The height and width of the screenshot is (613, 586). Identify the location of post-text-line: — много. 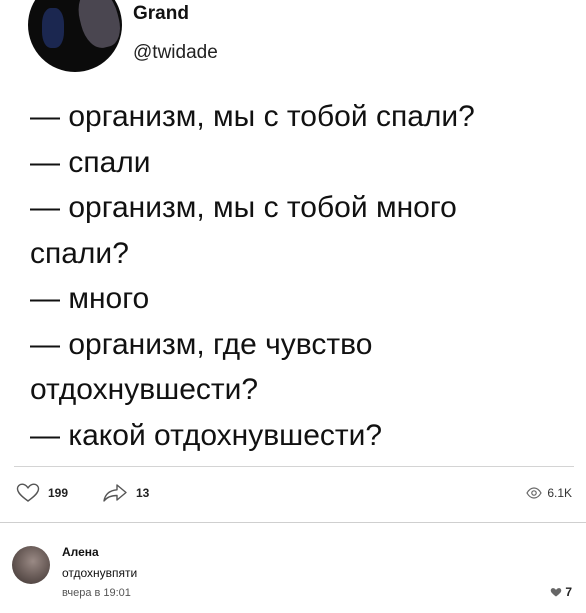
(90, 298).